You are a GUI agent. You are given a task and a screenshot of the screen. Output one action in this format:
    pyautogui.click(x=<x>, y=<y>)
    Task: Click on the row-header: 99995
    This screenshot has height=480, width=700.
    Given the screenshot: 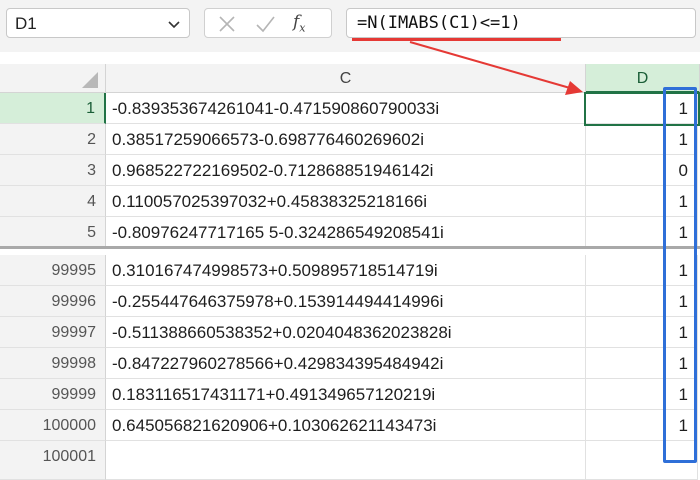 What is the action you would take?
    pyautogui.click(x=53, y=270)
    